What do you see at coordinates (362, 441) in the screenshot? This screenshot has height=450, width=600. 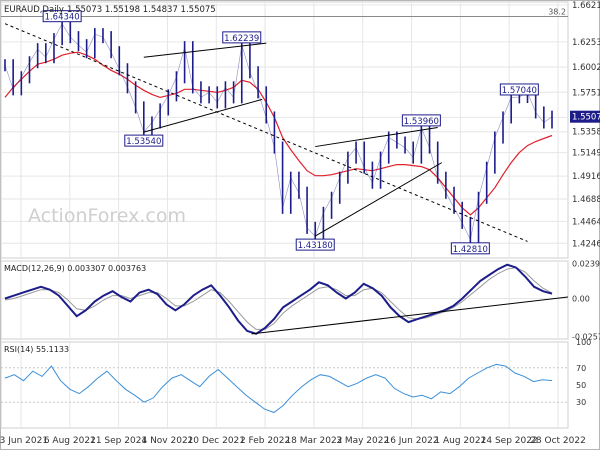 I see `x-tick-label: 3 May 2022` at bounding box center [362, 441].